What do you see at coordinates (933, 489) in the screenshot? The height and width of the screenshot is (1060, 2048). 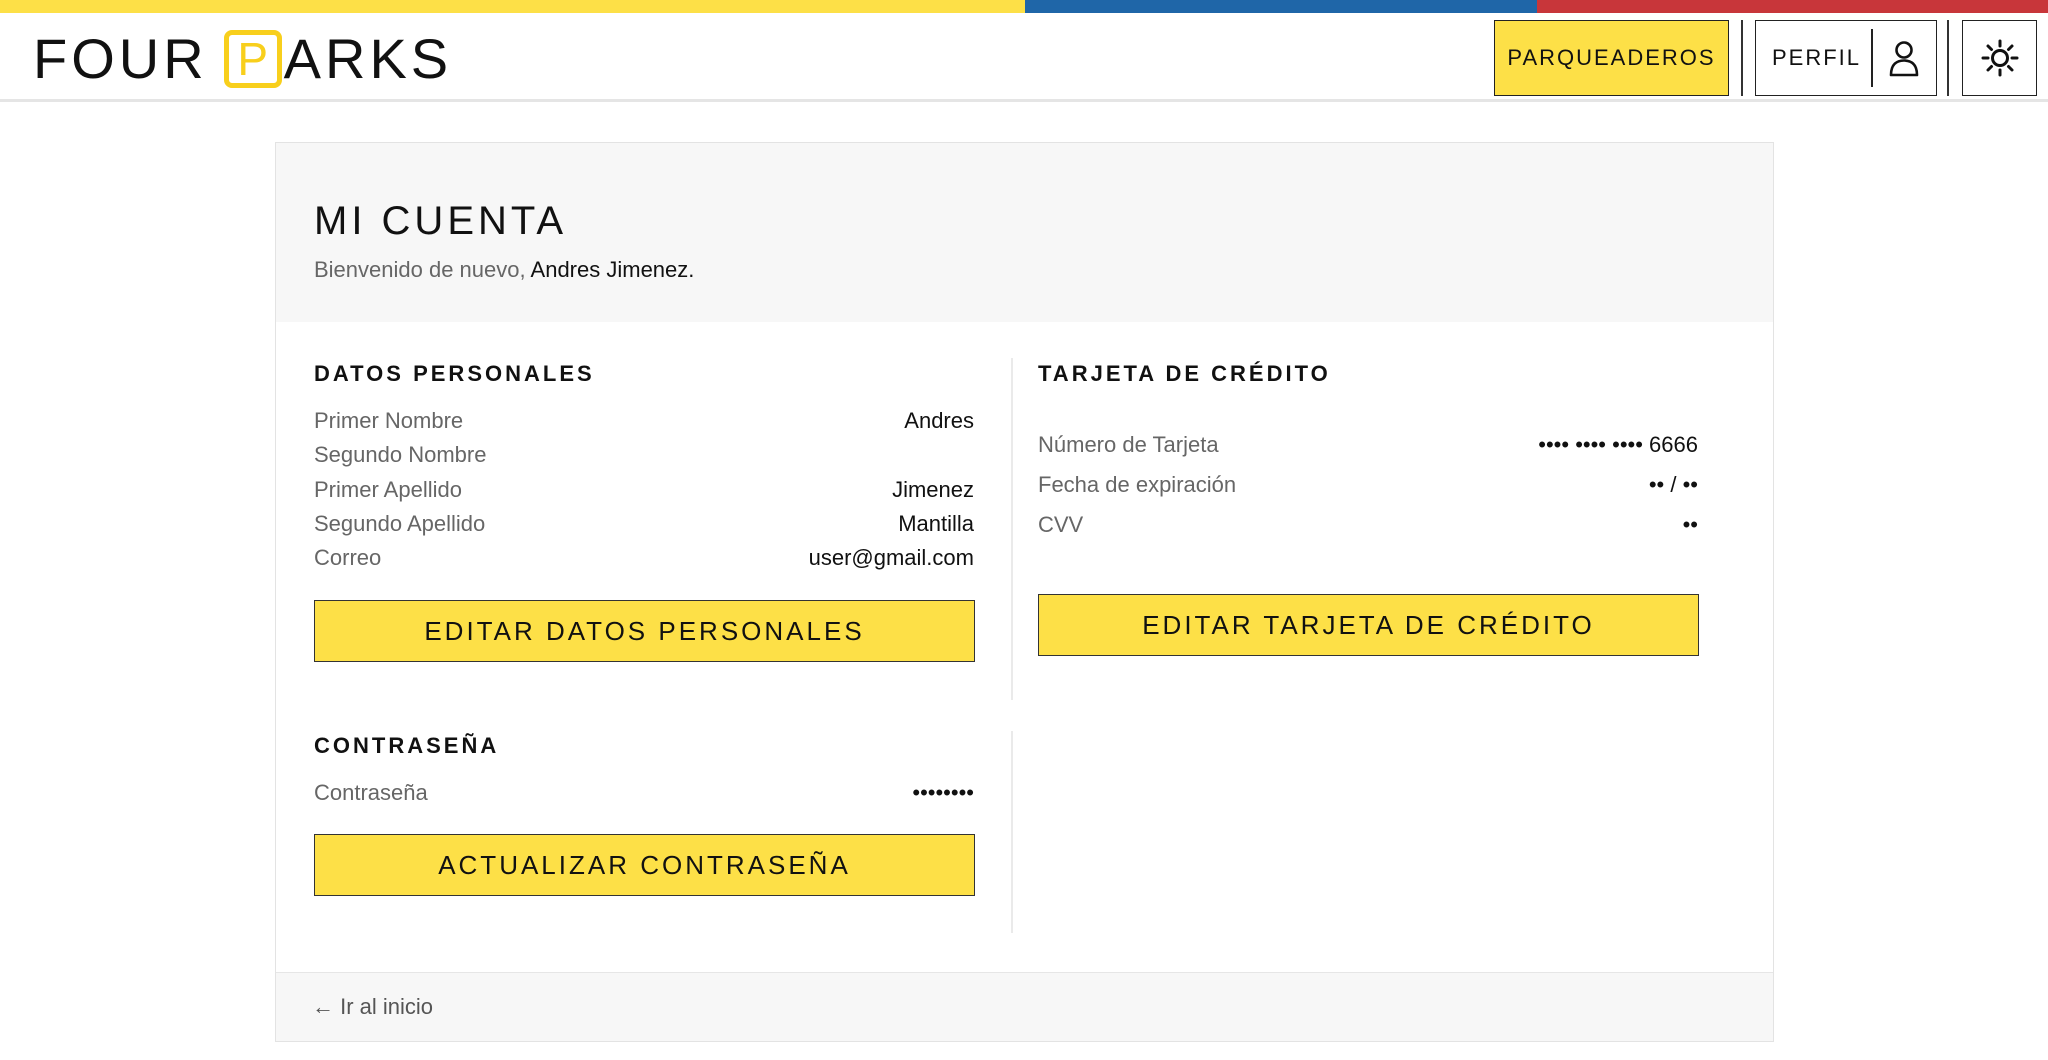 I see `field-value: Jimenez` at bounding box center [933, 489].